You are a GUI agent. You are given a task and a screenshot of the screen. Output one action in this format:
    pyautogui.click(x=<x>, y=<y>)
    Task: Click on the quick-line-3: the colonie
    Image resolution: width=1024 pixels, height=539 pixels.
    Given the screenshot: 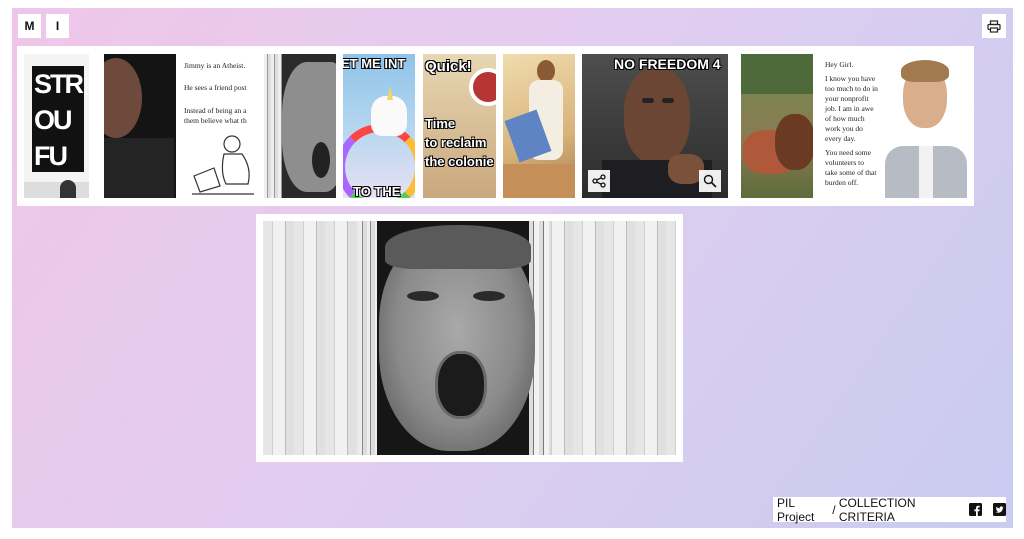 What is the action you would take?
    pyautogui.click(x=459, y=161)
    